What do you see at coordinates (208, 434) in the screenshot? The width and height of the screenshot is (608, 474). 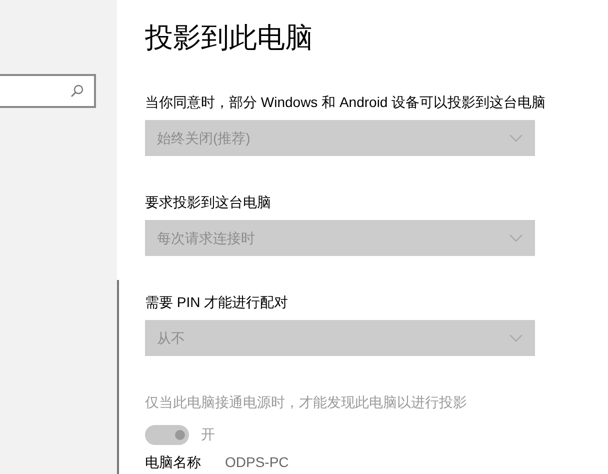 I see `toggle-state: 开` at bounding box center [208, 434].